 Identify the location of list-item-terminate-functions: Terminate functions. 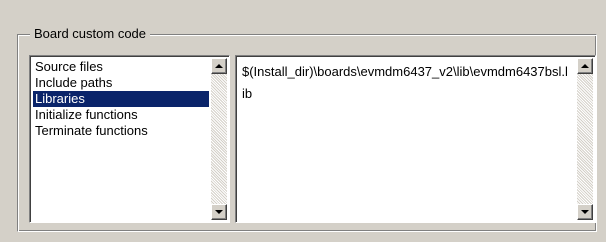
(121, 131).